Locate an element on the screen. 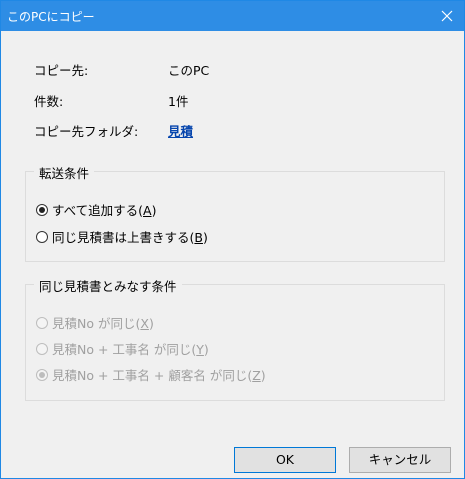  radio-same-no-project-customer: 見積No + 工事名 + 顧客名 が同じ(Z) is located at coordinates (151, 374).